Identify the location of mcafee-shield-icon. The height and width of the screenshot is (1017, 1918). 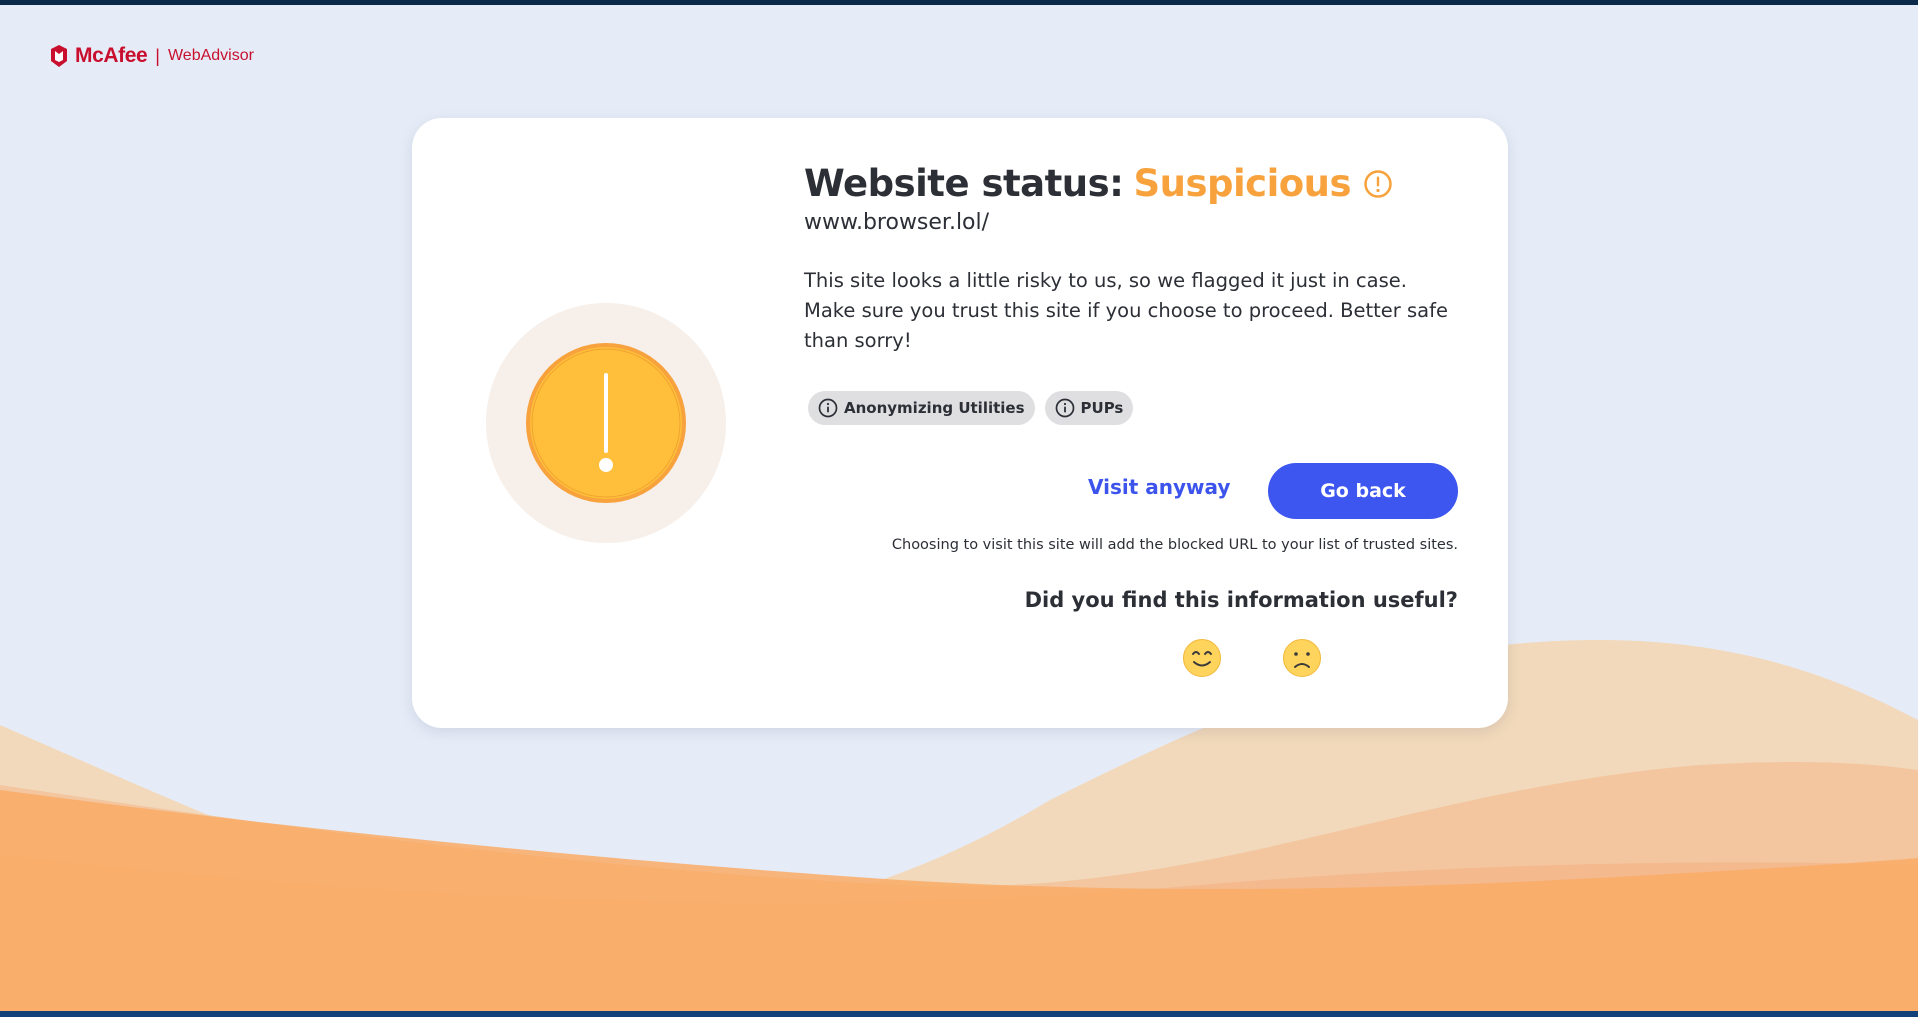
(59, 56).